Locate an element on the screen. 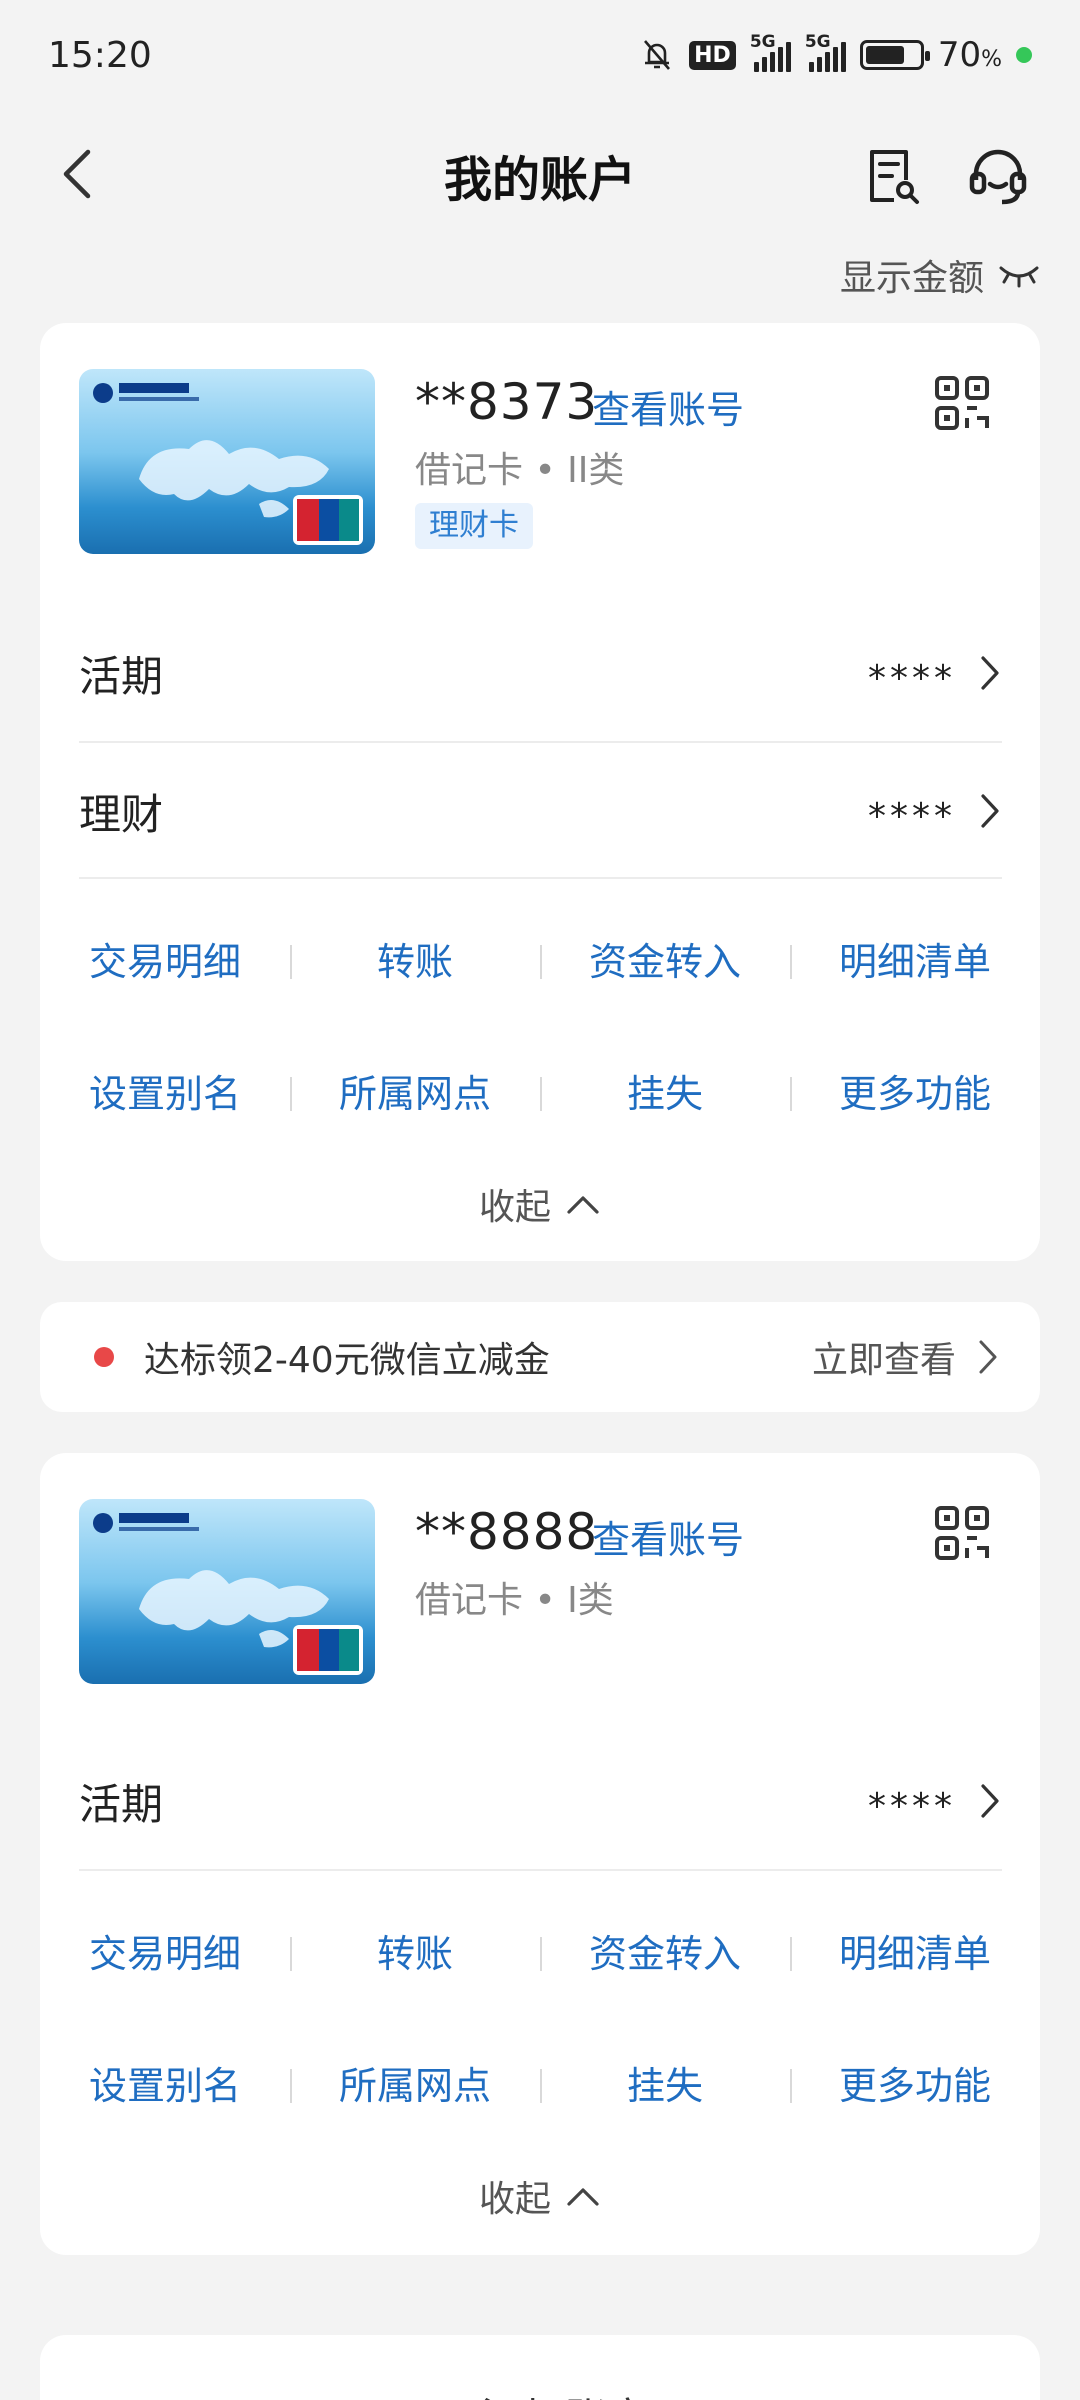 The height and width of the screenshot is (2400, 1080). hd-icon: HD is located at coordinates (712, 55).